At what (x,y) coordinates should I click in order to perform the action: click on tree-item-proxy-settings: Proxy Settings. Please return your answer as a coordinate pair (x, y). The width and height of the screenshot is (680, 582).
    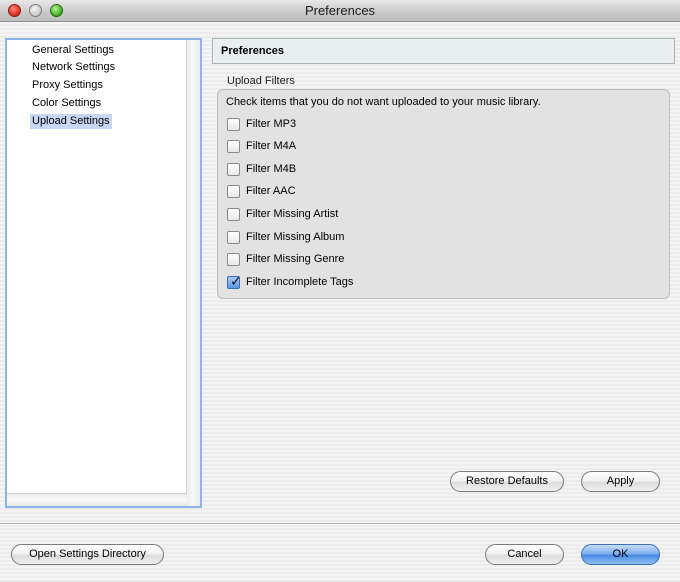
    Looking at the image, I should click on (67, 85).